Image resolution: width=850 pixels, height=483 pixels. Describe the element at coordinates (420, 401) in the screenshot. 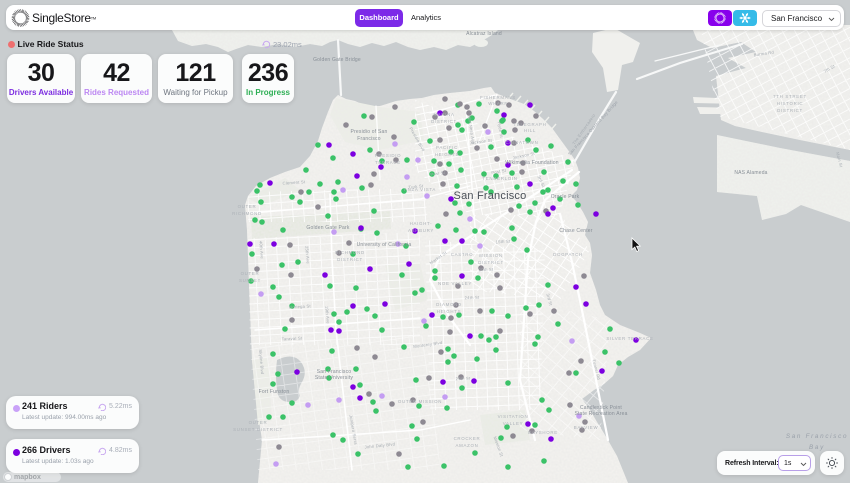

I see `svg-text: OUTER MISSION` at that location.